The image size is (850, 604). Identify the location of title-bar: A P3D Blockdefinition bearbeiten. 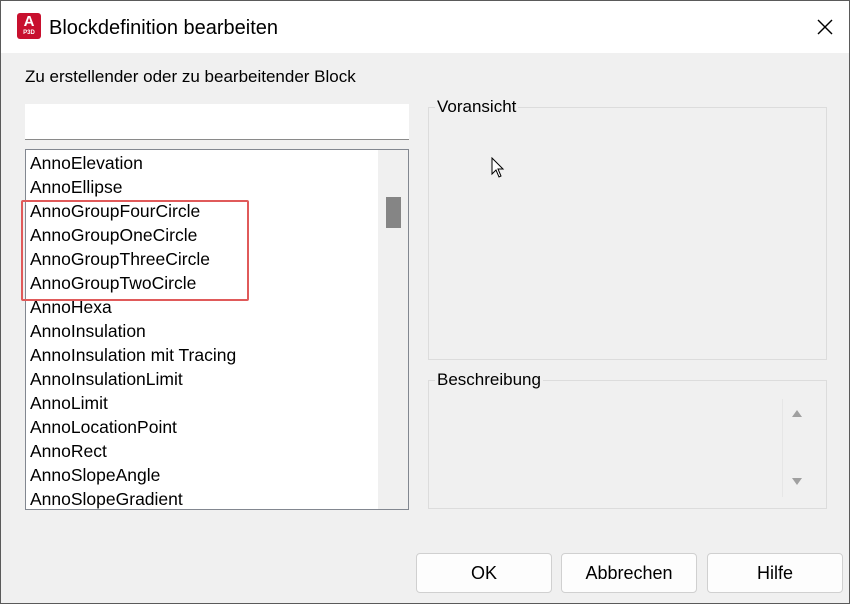
(425, 27).